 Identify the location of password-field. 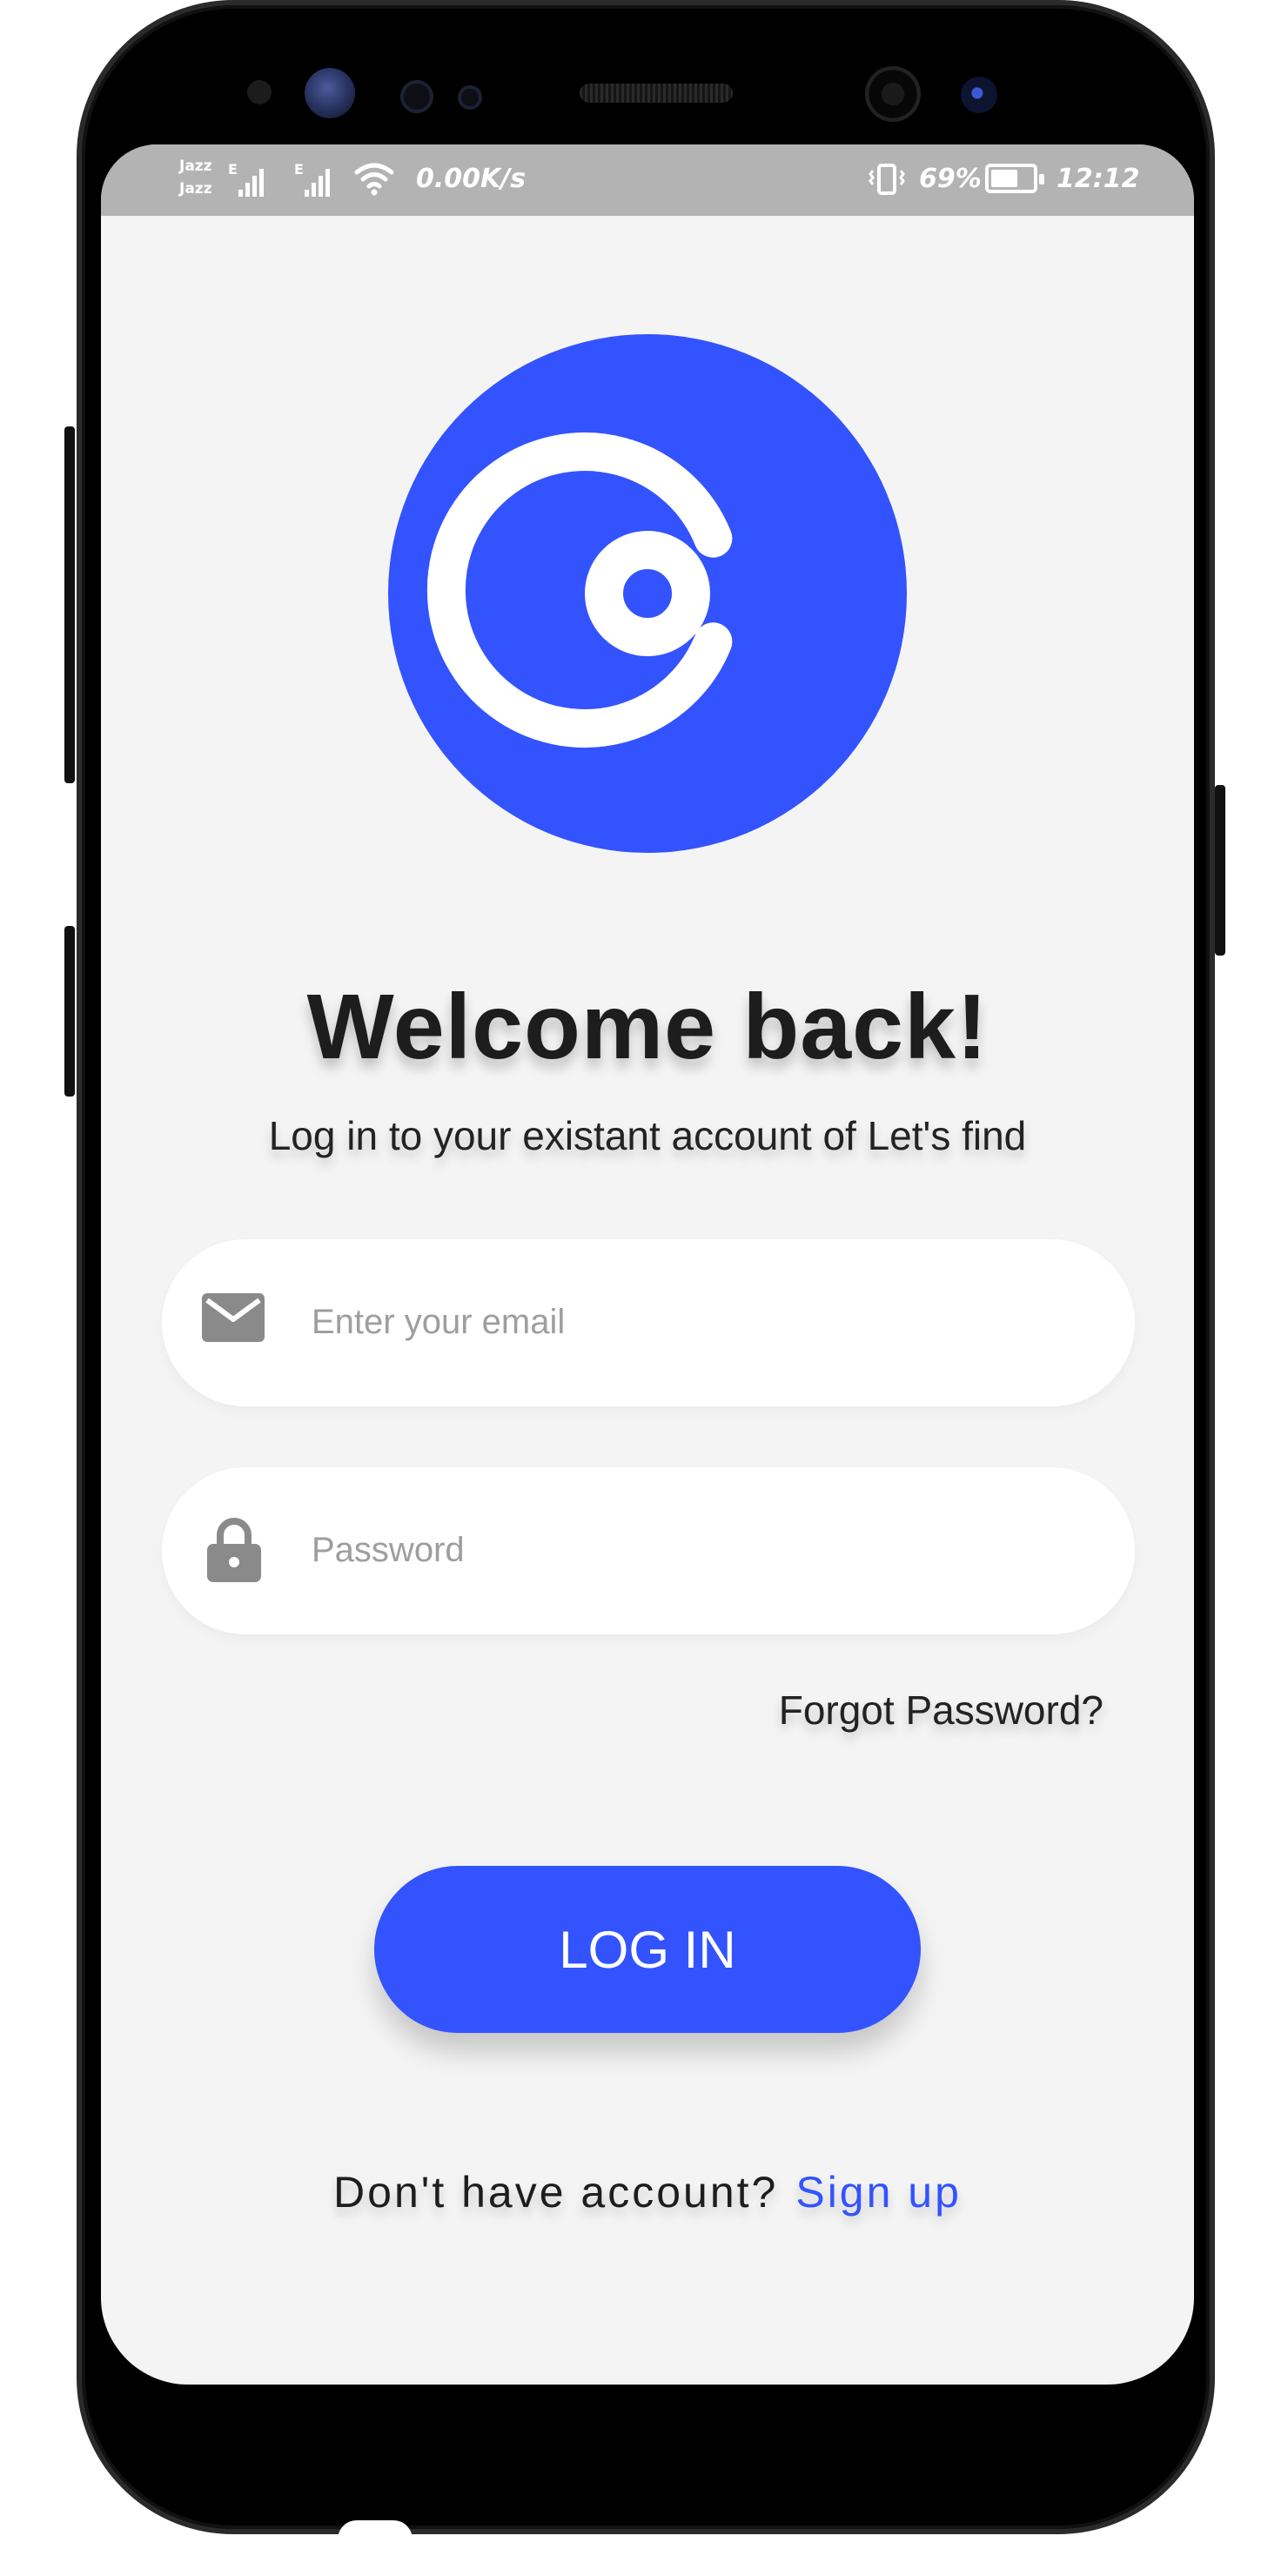
(648, 1550).